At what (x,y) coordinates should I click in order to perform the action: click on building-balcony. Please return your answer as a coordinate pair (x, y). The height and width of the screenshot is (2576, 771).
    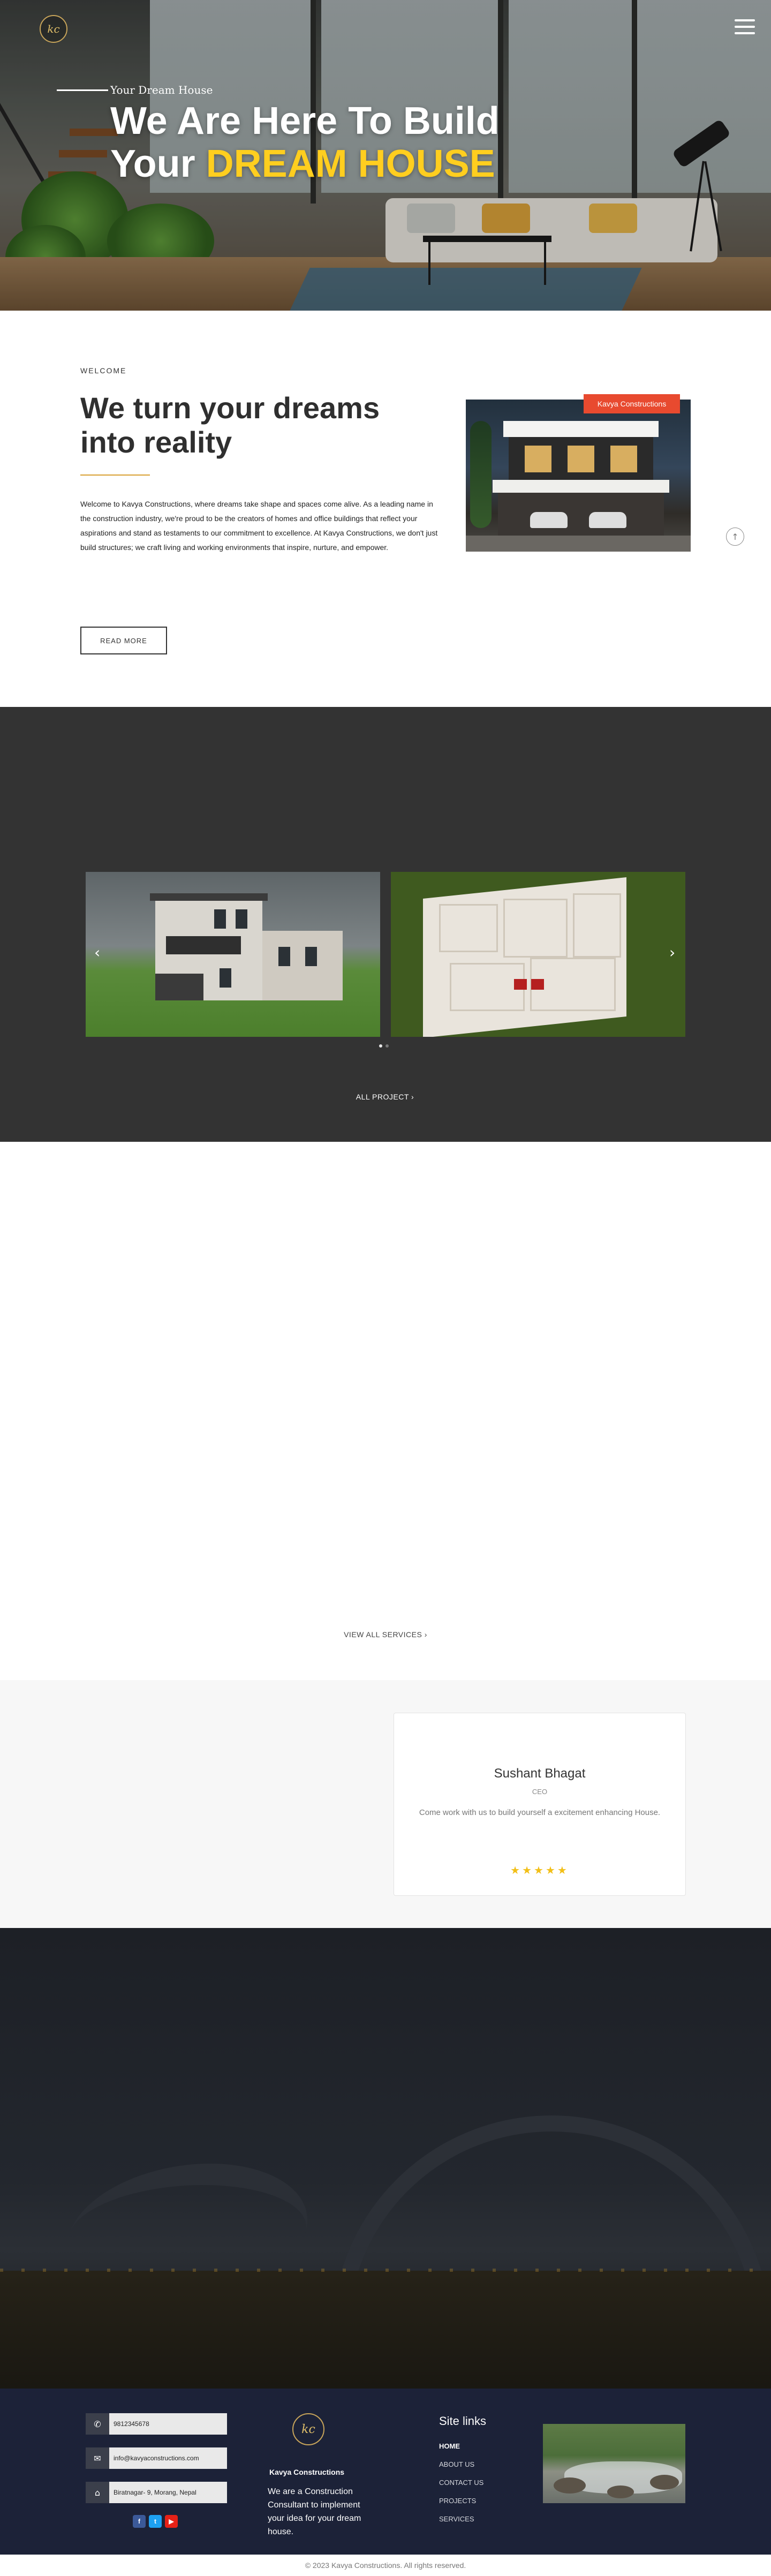
    Looking at the image, I should click on (203, 945).